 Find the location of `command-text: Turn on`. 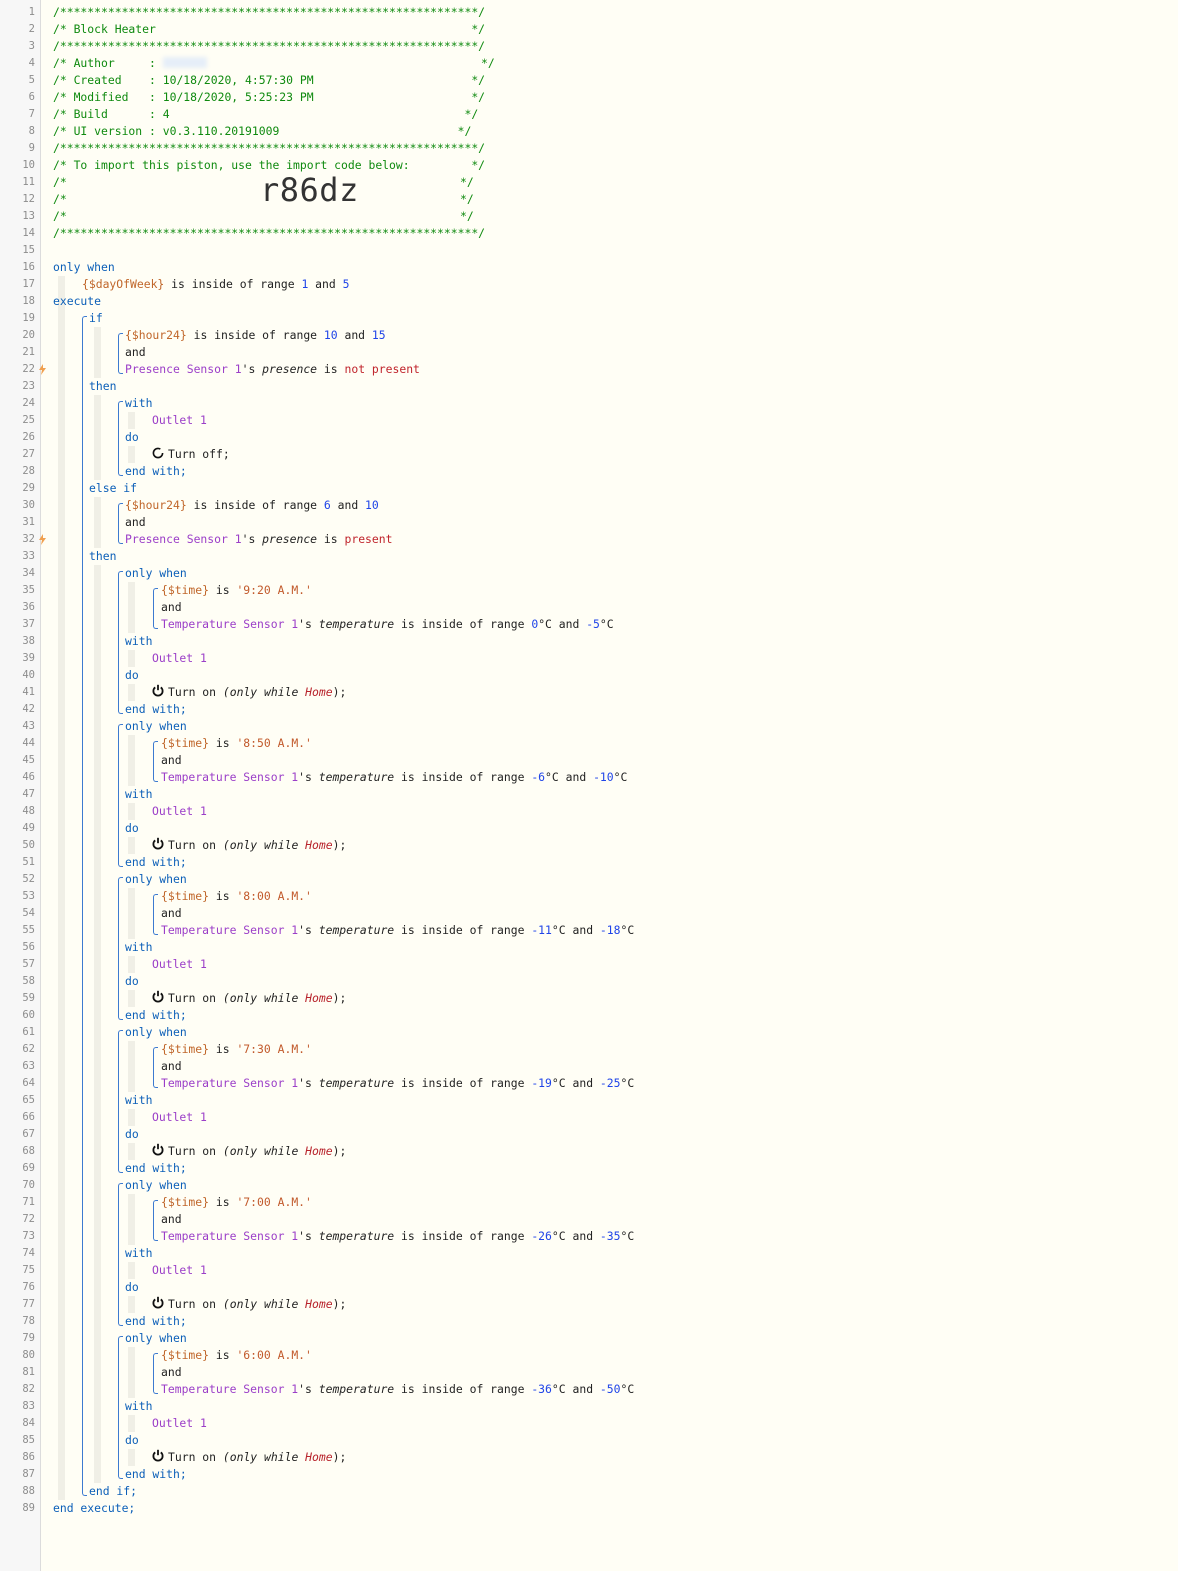

command-text: Turn on is located at coordinates (195, 1304).